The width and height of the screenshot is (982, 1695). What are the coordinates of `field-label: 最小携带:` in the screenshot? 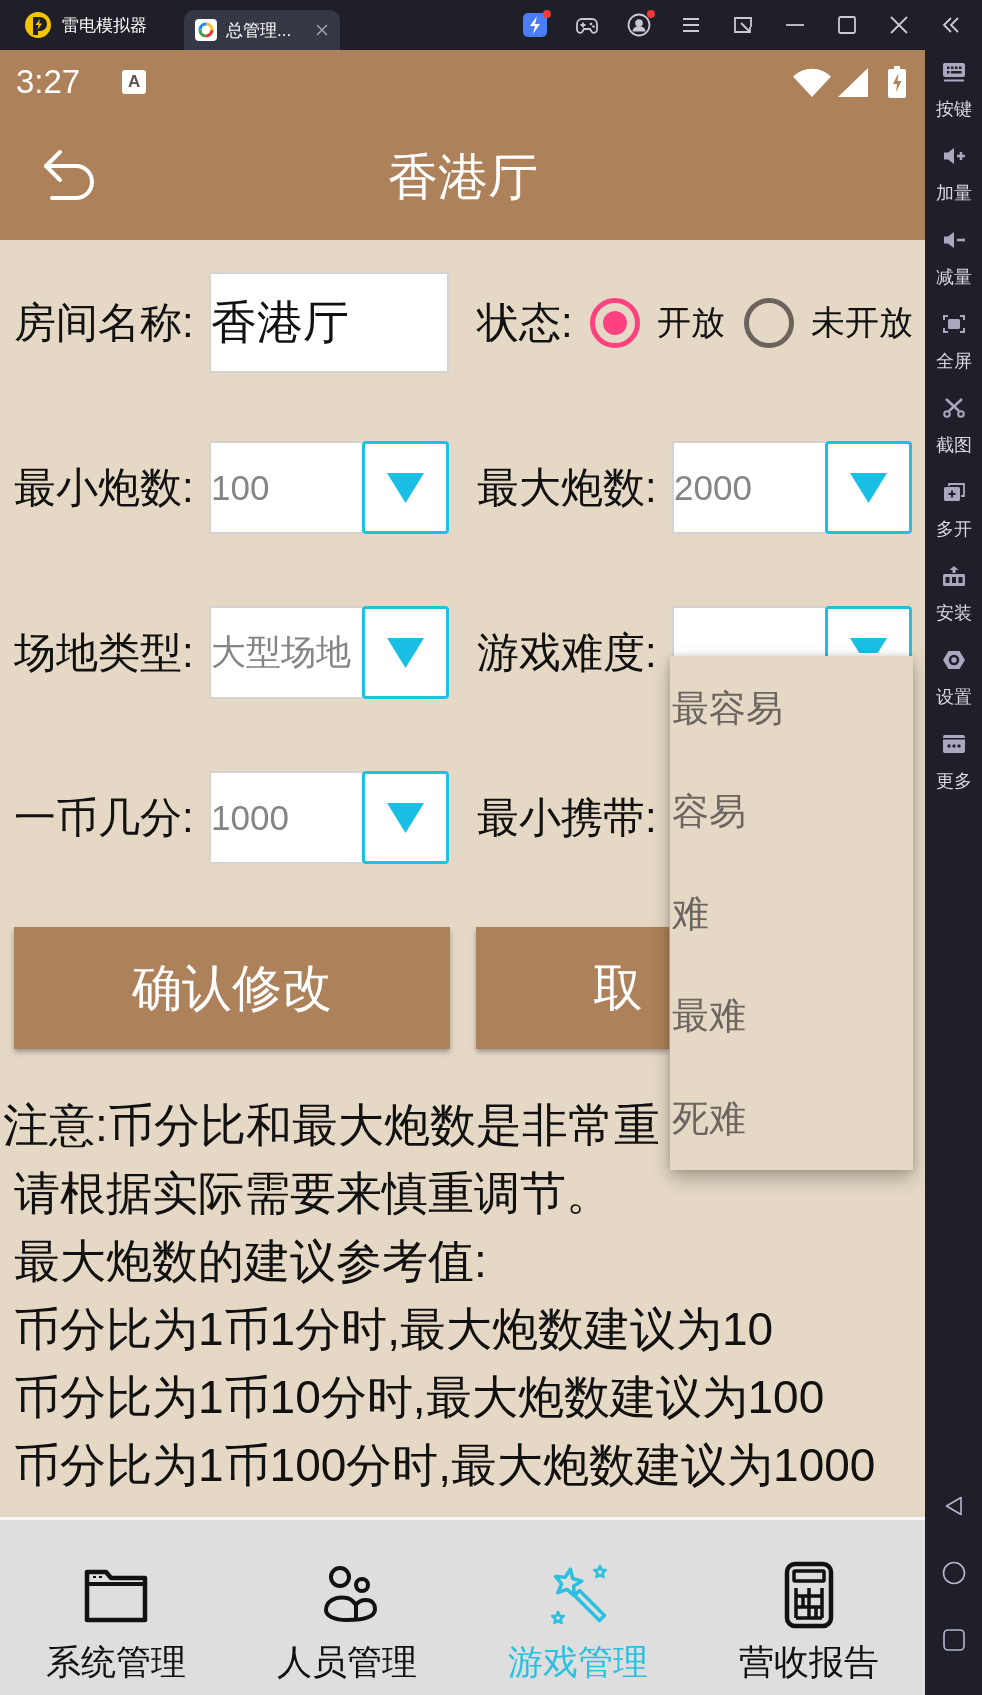 It's located at (567, 817).